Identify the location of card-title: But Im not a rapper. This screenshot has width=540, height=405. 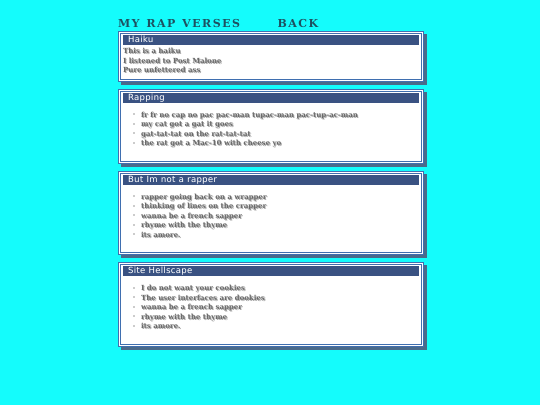
(271, 179).